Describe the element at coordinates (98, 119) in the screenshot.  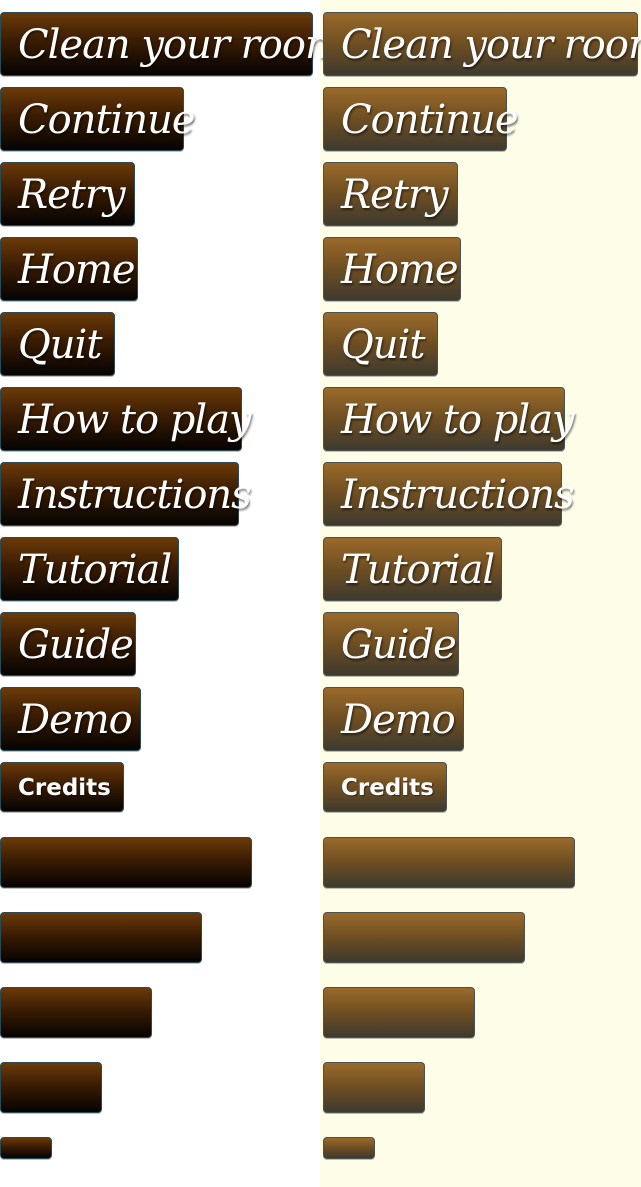
I see `continue-button: Continue` at that location.